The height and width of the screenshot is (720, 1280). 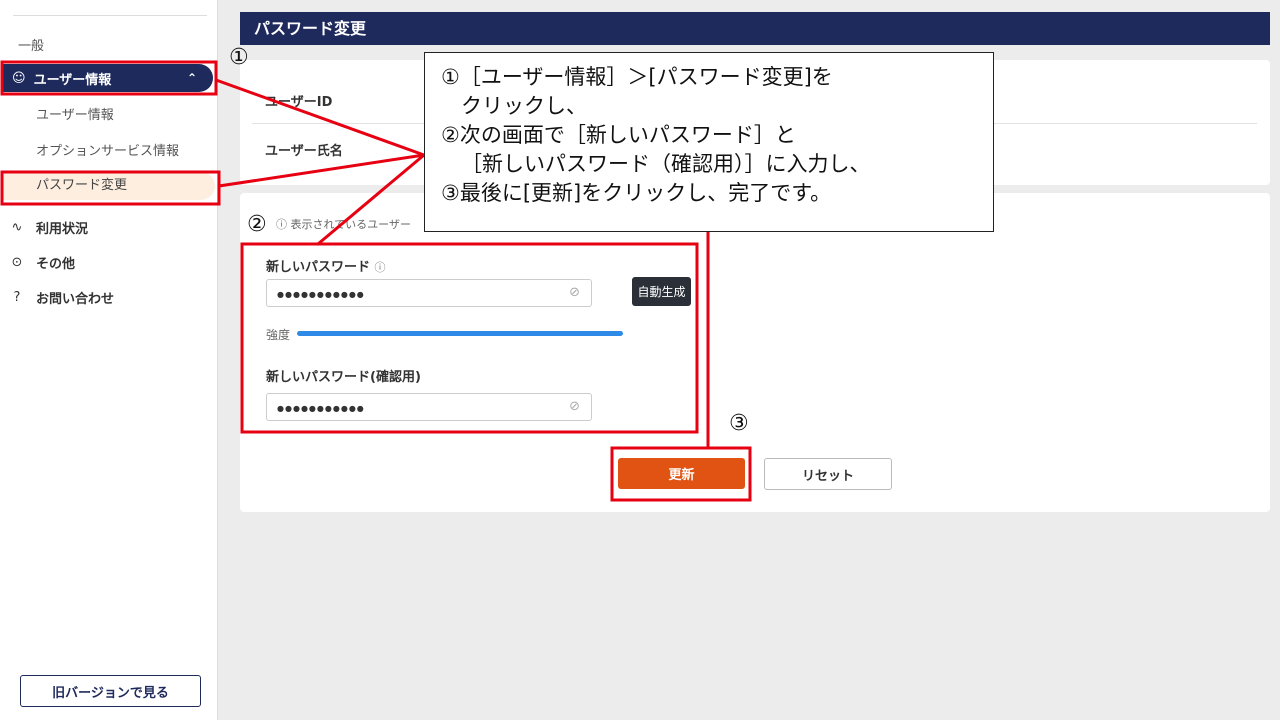 What do you see at coordinates (257, 224) in the screenshot?
I see `step-number-2: ②` at bounding box center [257, 224].